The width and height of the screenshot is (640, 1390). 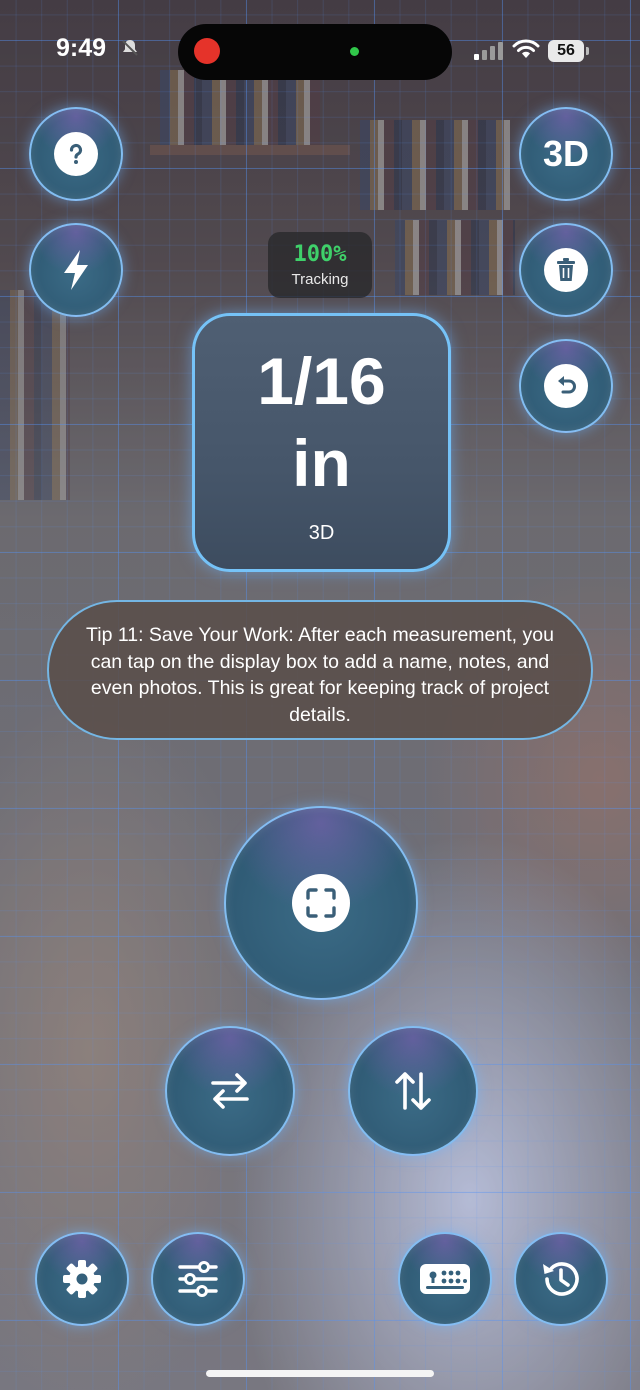 What do you see at coordinates (81, 48) in the screenshot?
I see `status-time: 9:49` at bounding box center [81, 48].